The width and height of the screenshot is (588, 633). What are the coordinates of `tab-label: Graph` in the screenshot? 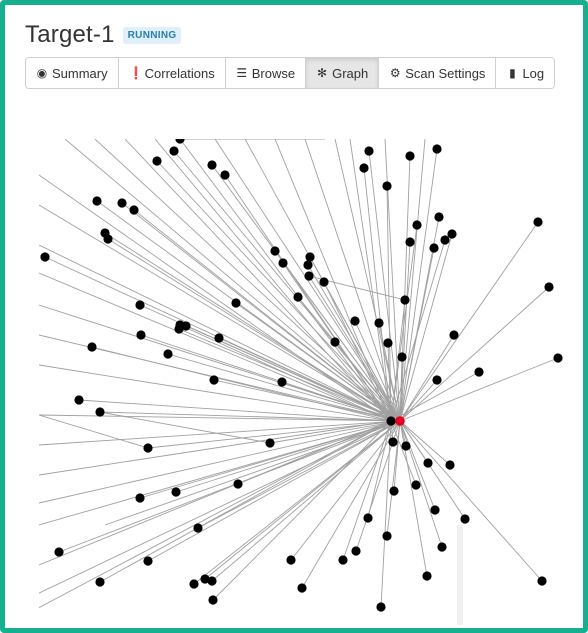 It's located at (350, 73).